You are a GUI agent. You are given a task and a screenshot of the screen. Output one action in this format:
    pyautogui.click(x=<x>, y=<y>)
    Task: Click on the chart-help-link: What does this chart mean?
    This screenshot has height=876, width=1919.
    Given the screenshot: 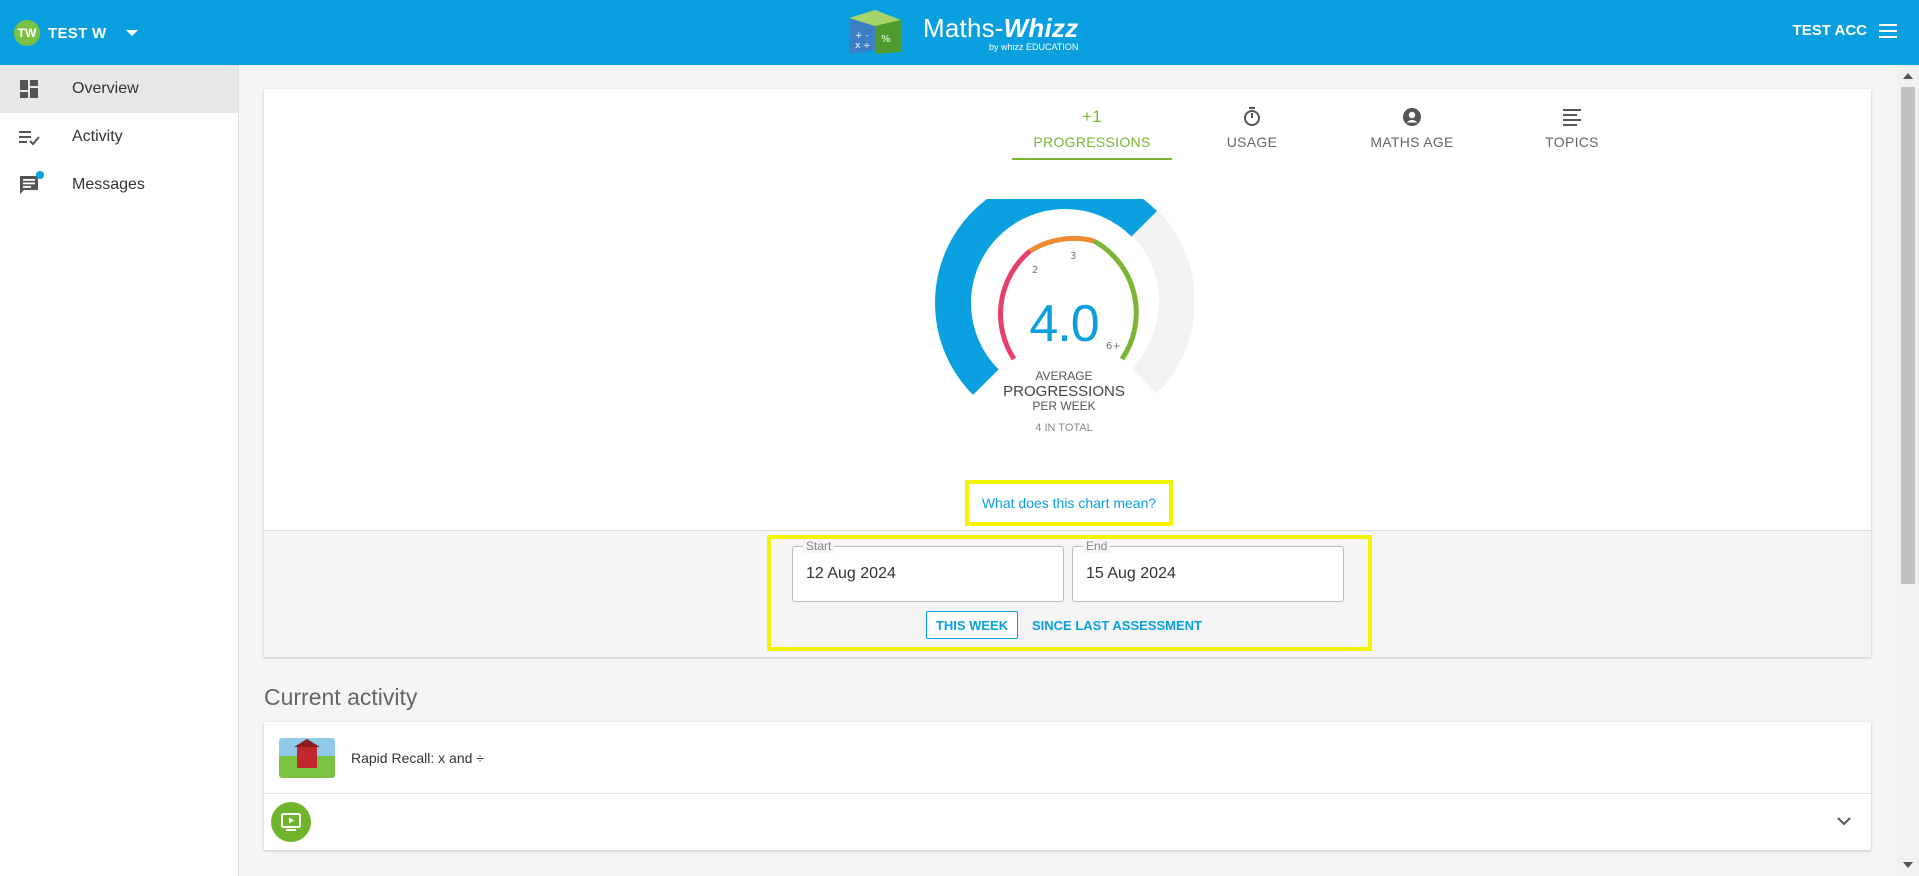 What is the action you would take?
    pyautogui.click(x=1069, y=503)
    